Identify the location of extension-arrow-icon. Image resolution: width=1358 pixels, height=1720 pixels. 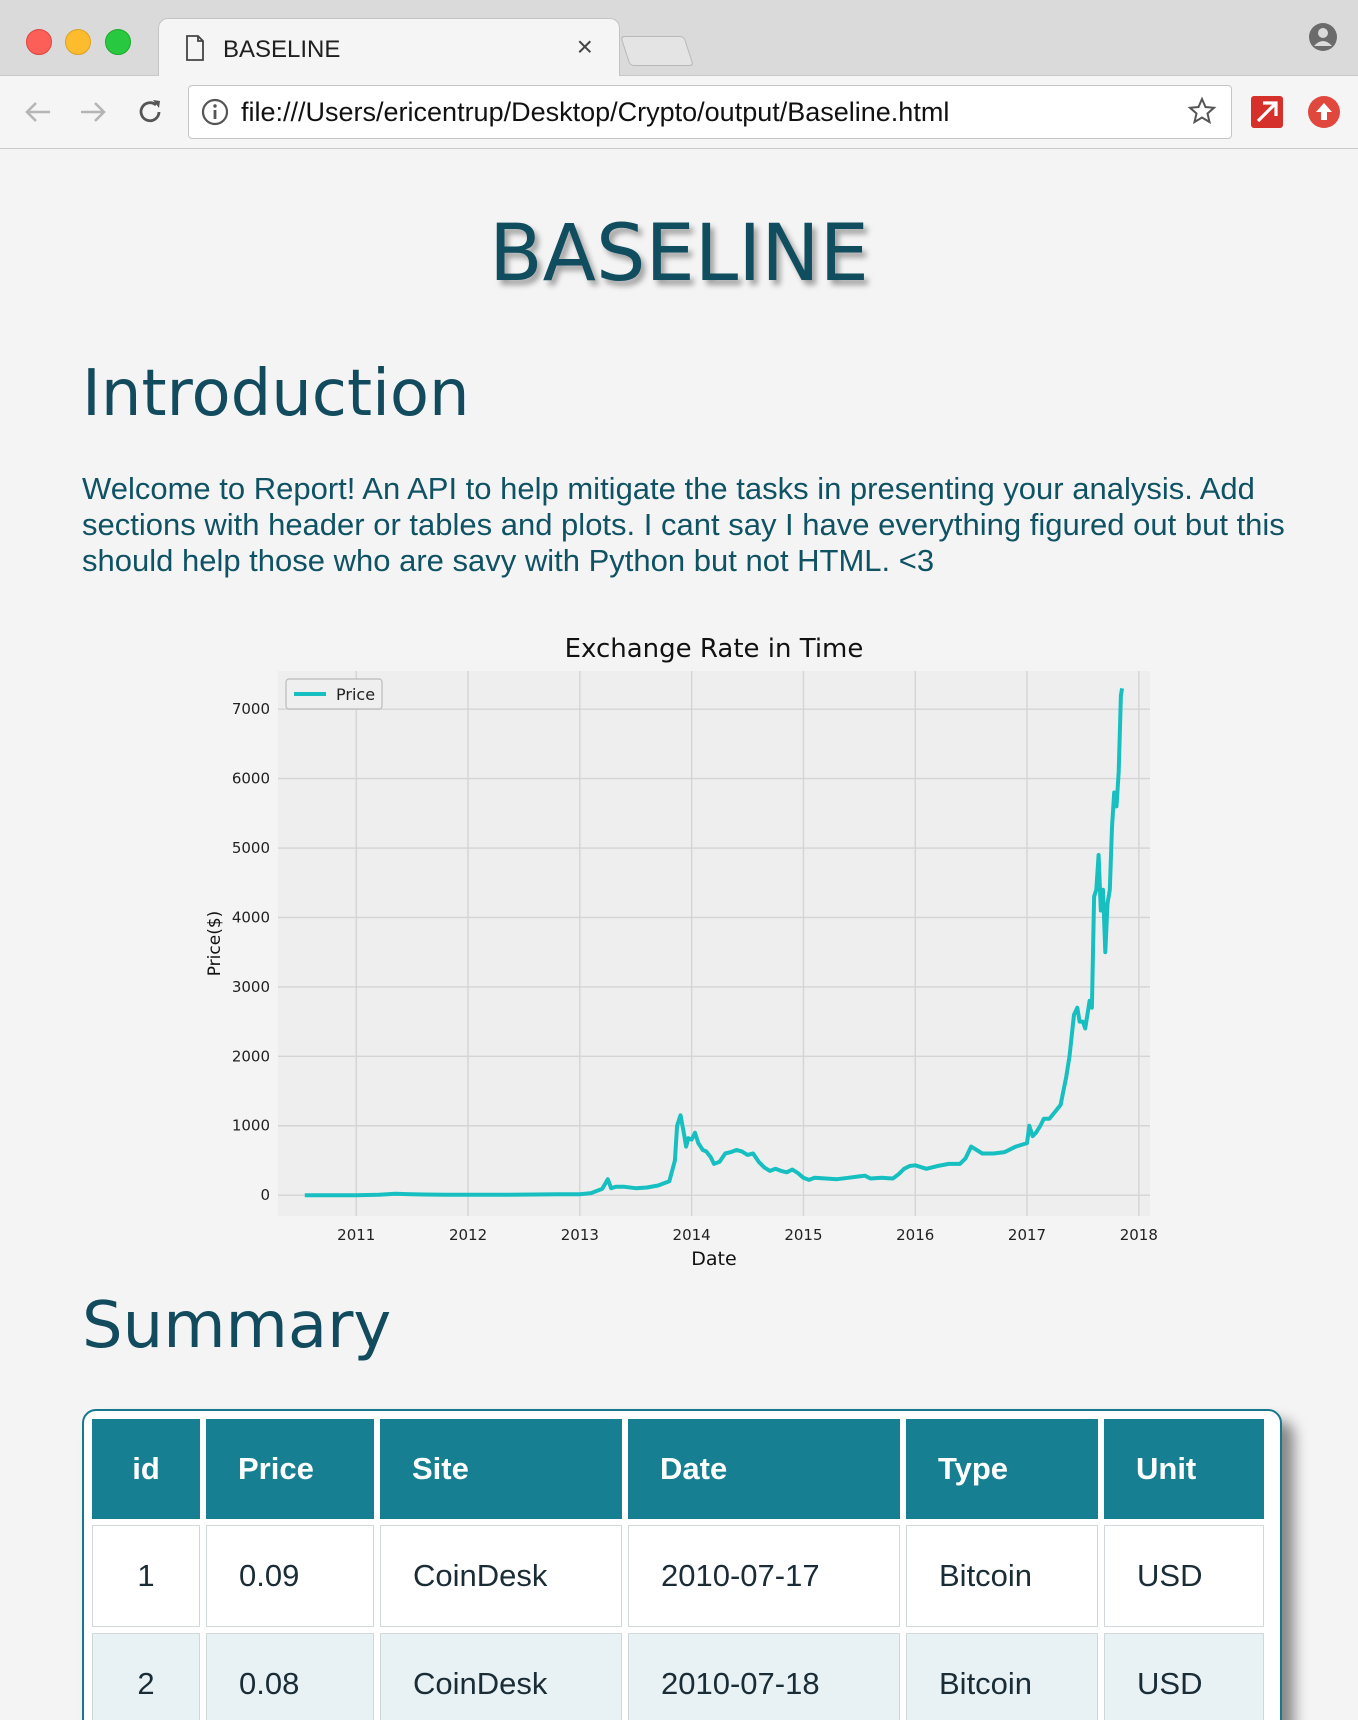
(1267, 112).